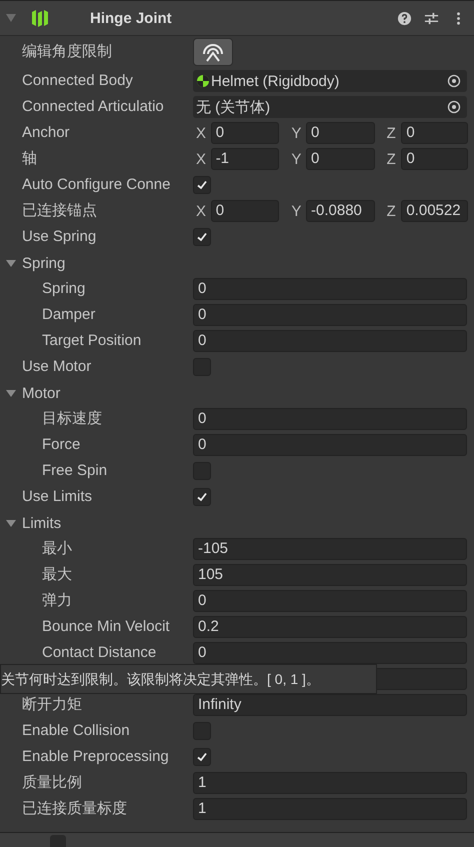  I want to click on property-label: 最小, so click(57, 549).